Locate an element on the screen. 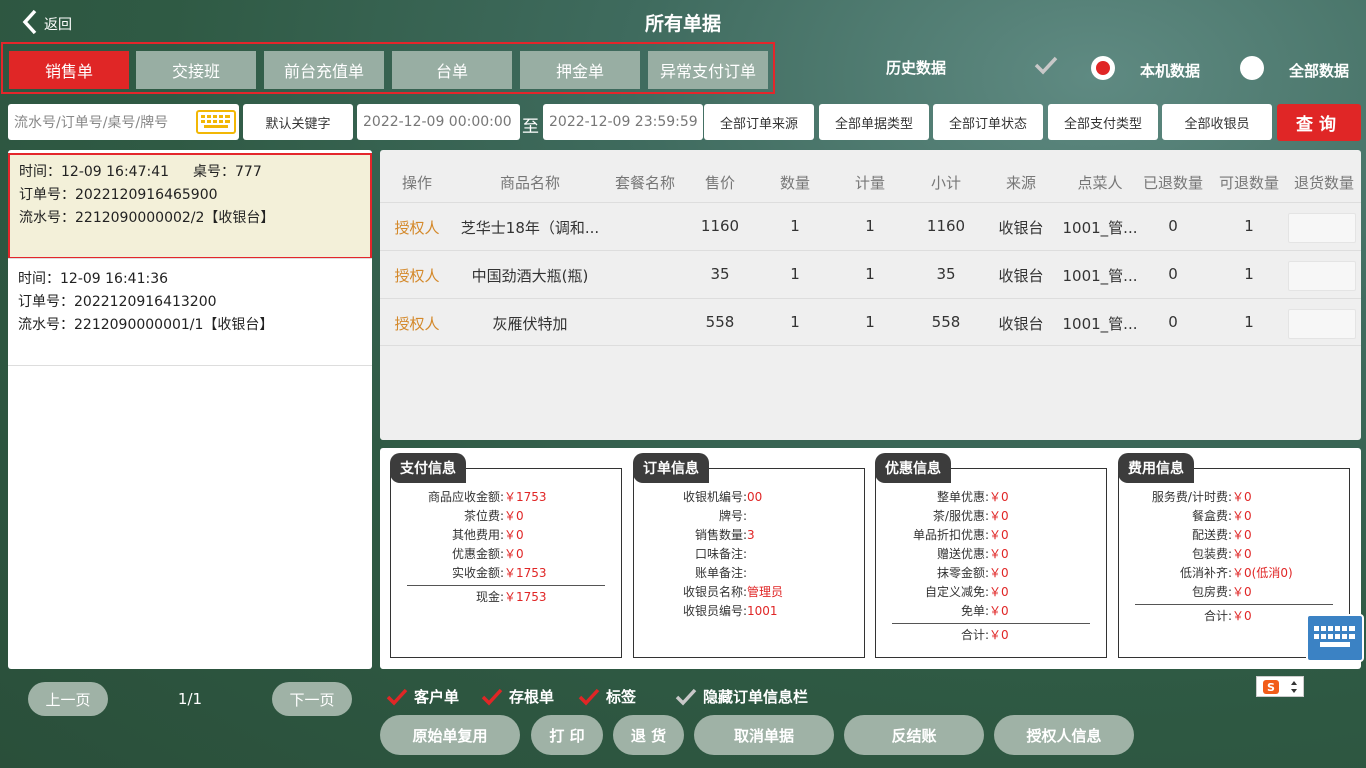  print-button: 打 印 is located at coordinates (567, 735).